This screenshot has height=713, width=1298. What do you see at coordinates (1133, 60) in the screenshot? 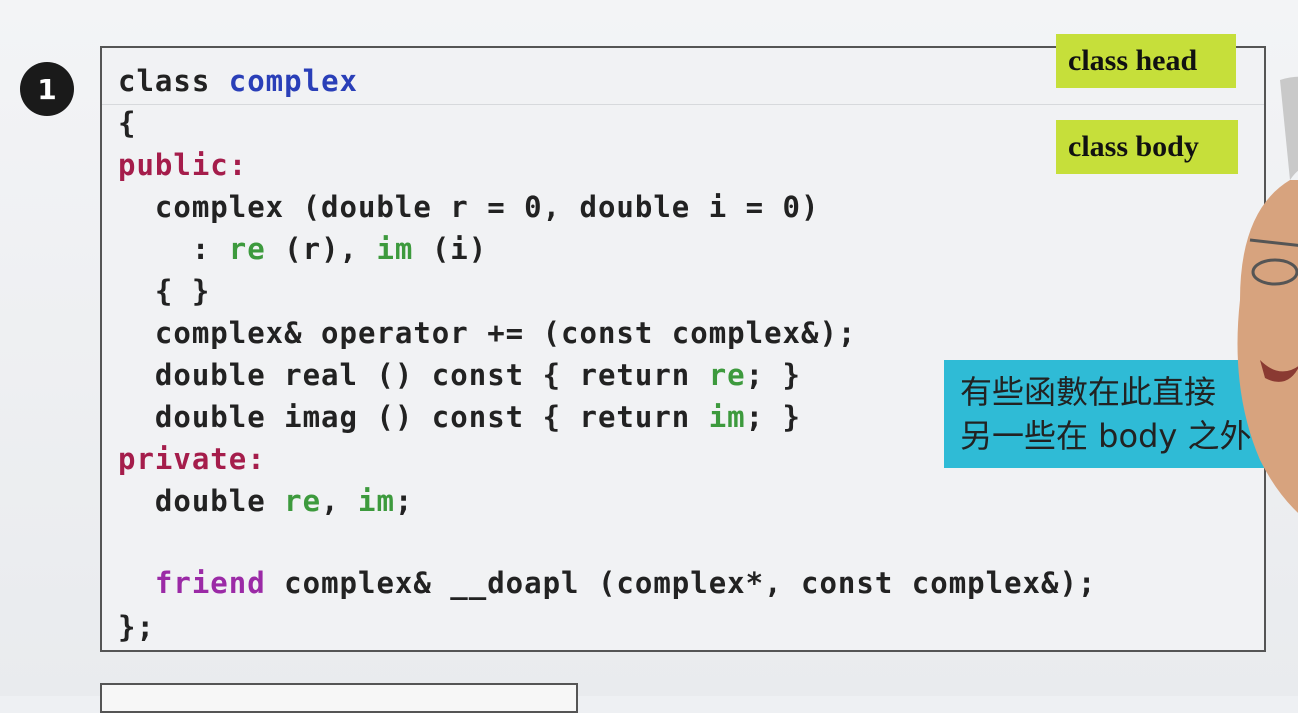
I see `class-head-label: class head` at bounding box center [1133, 60].